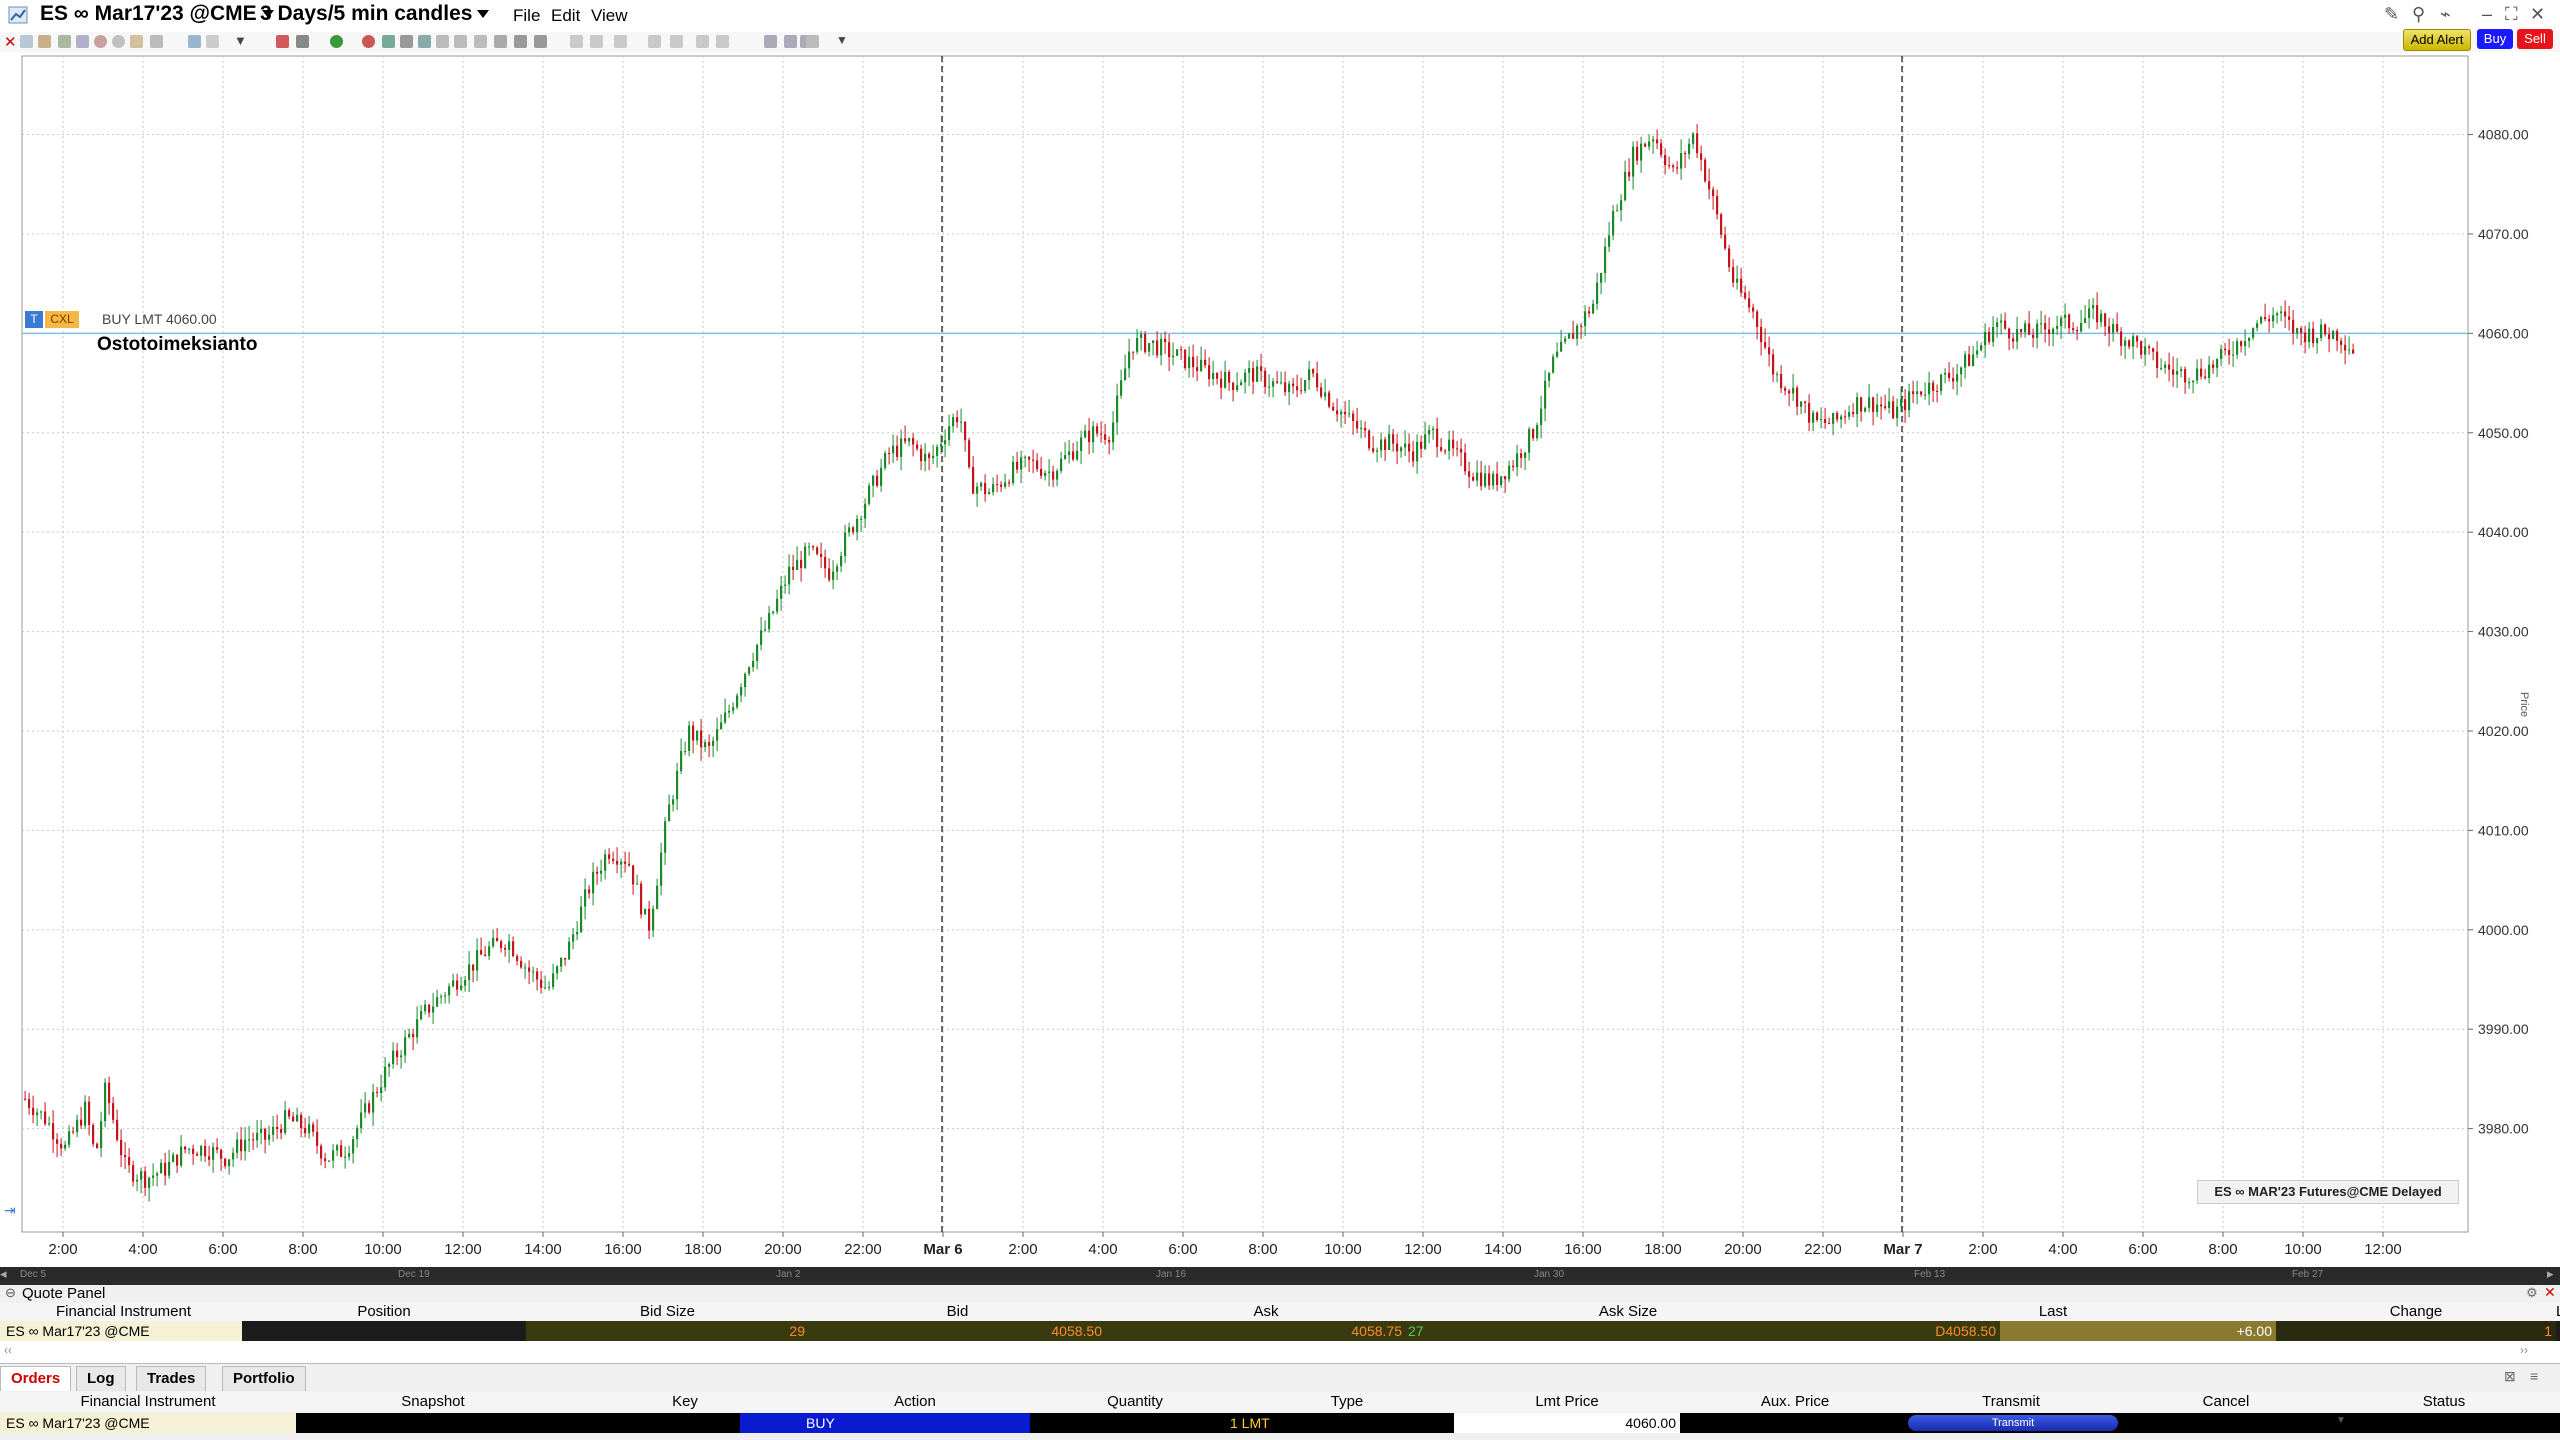 The image size is (2560, 1440). Describe the element at coordinates (1423, 1249) in the screenshot. I see `x-tick-label: 12:00` at that location.